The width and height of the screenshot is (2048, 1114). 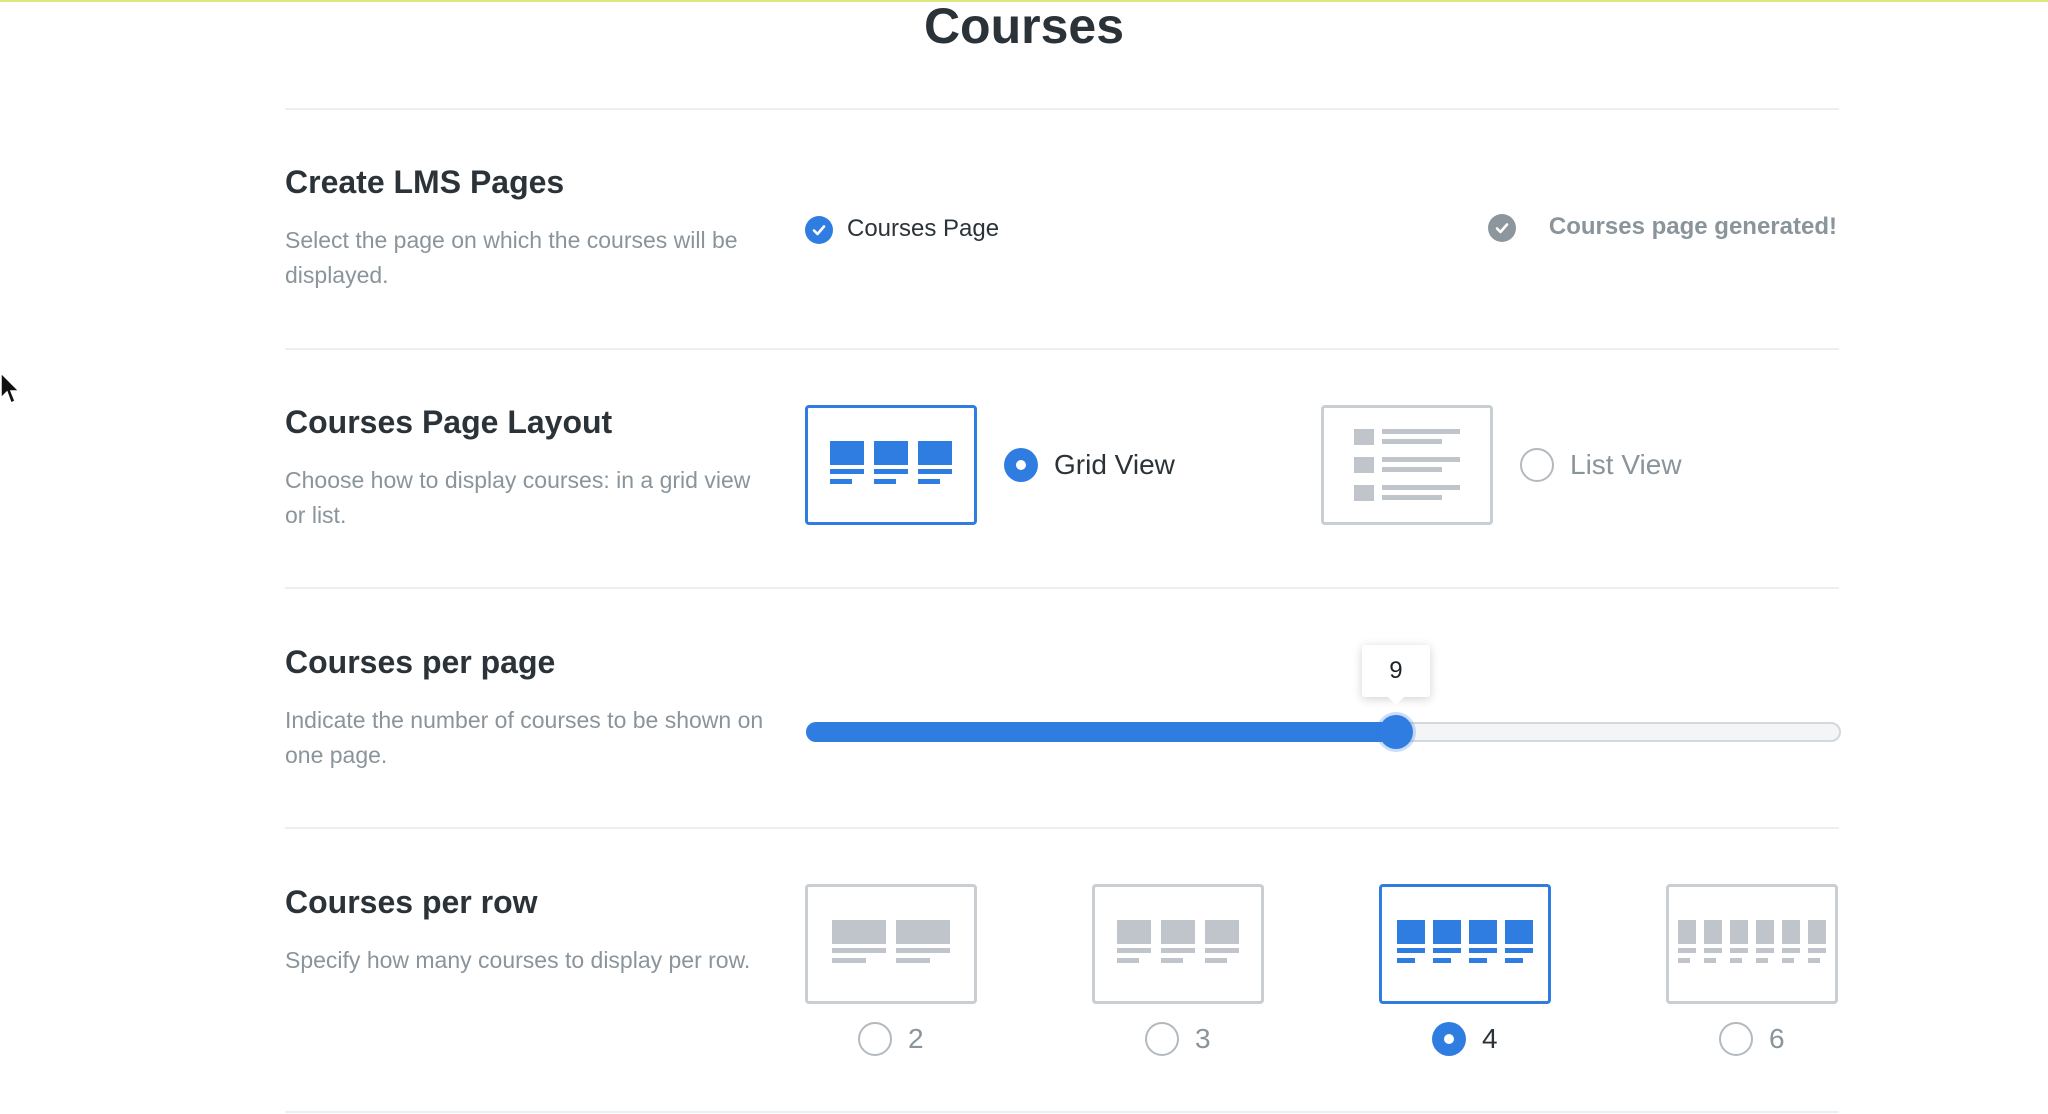 I want to click on slider-thumb, so click(x=1395, y=732).